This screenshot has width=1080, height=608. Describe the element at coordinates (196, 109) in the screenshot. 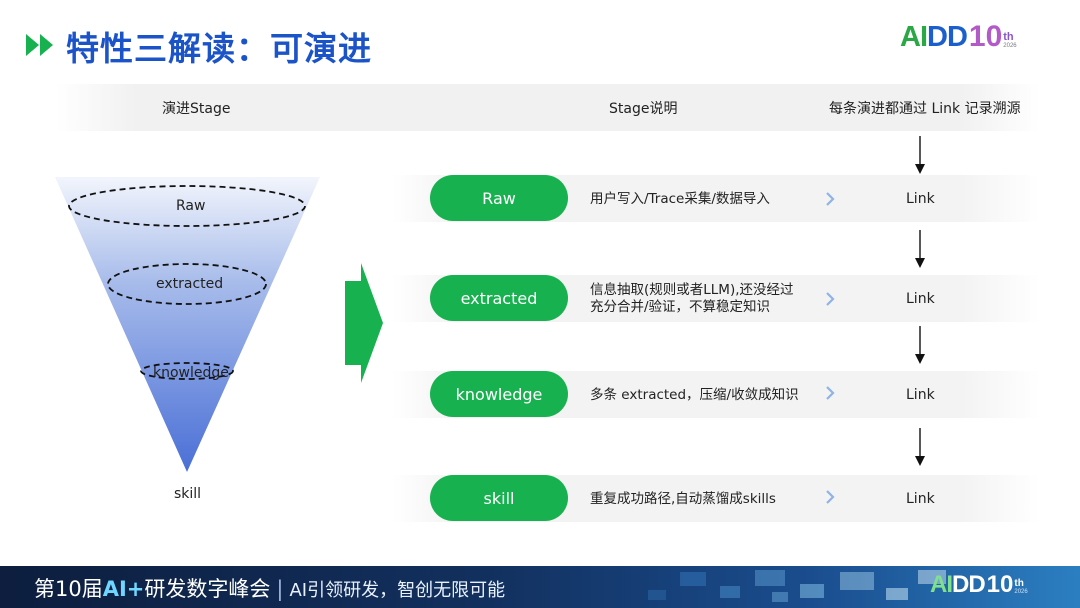

I see `column-header-stage: 演进Stage` at that location.